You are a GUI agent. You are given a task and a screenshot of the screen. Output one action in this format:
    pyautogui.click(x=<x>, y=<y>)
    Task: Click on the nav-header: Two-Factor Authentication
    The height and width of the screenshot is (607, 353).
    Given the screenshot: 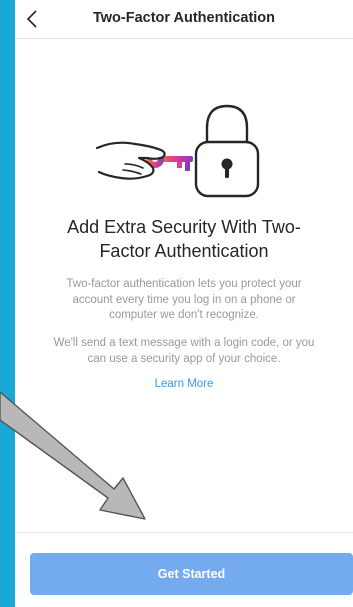 What is the action you would take?
    pyautogui.click(x=184, y=19)
    